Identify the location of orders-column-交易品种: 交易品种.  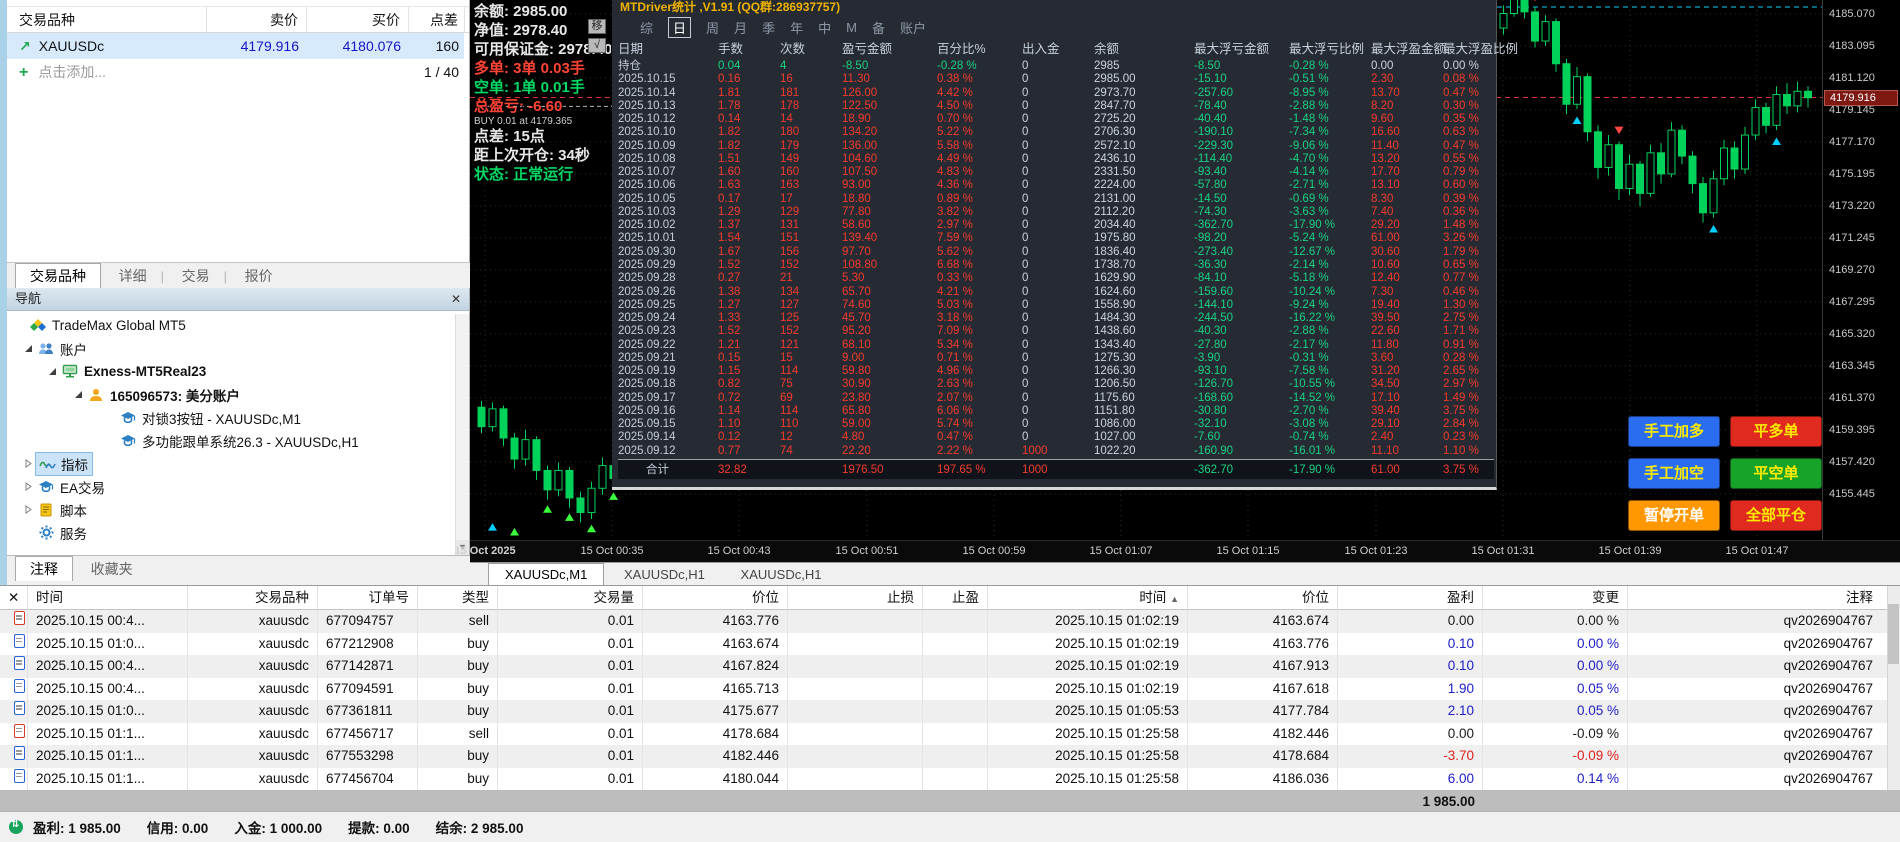
(253, 598).